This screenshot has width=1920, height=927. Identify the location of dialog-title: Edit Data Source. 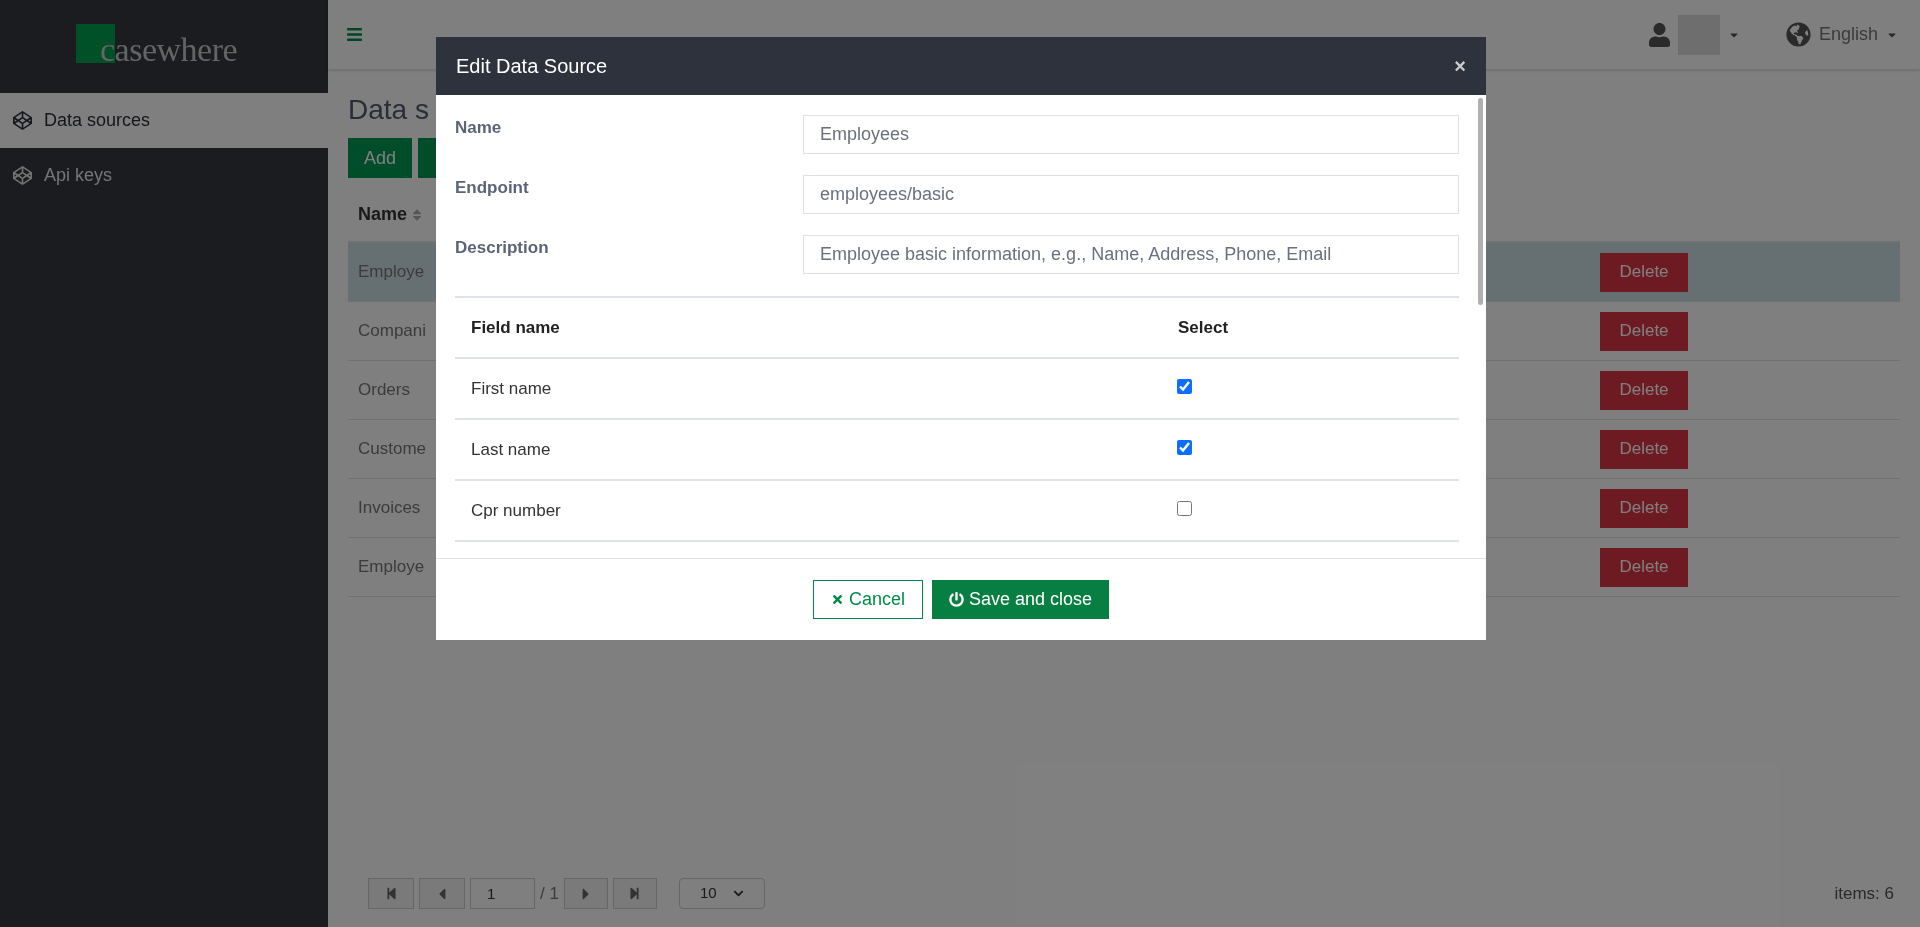
(532, 66).